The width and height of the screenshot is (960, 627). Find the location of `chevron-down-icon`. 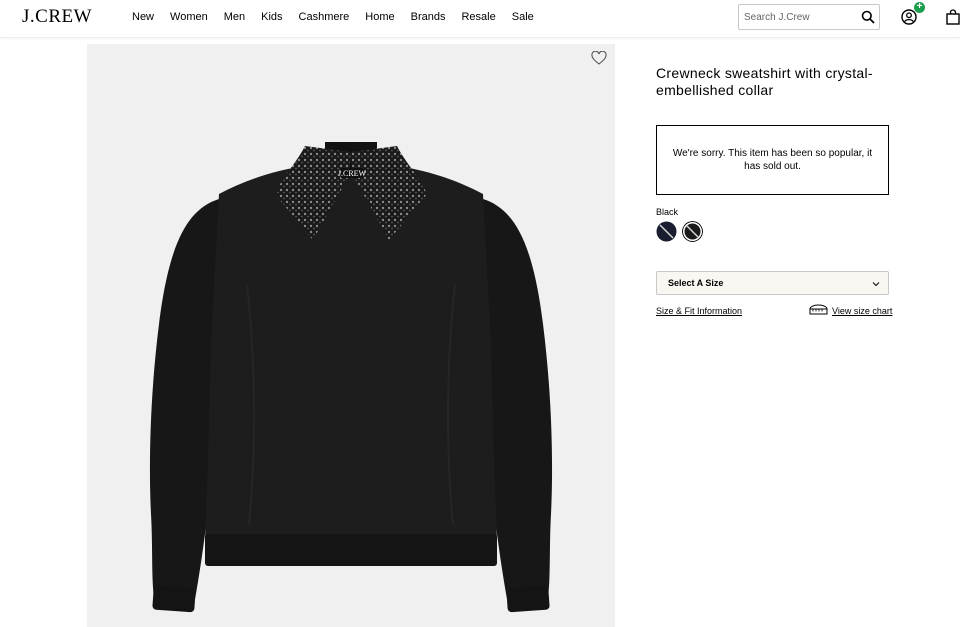

chevron-down-icon is located at coordinates (876, 284).